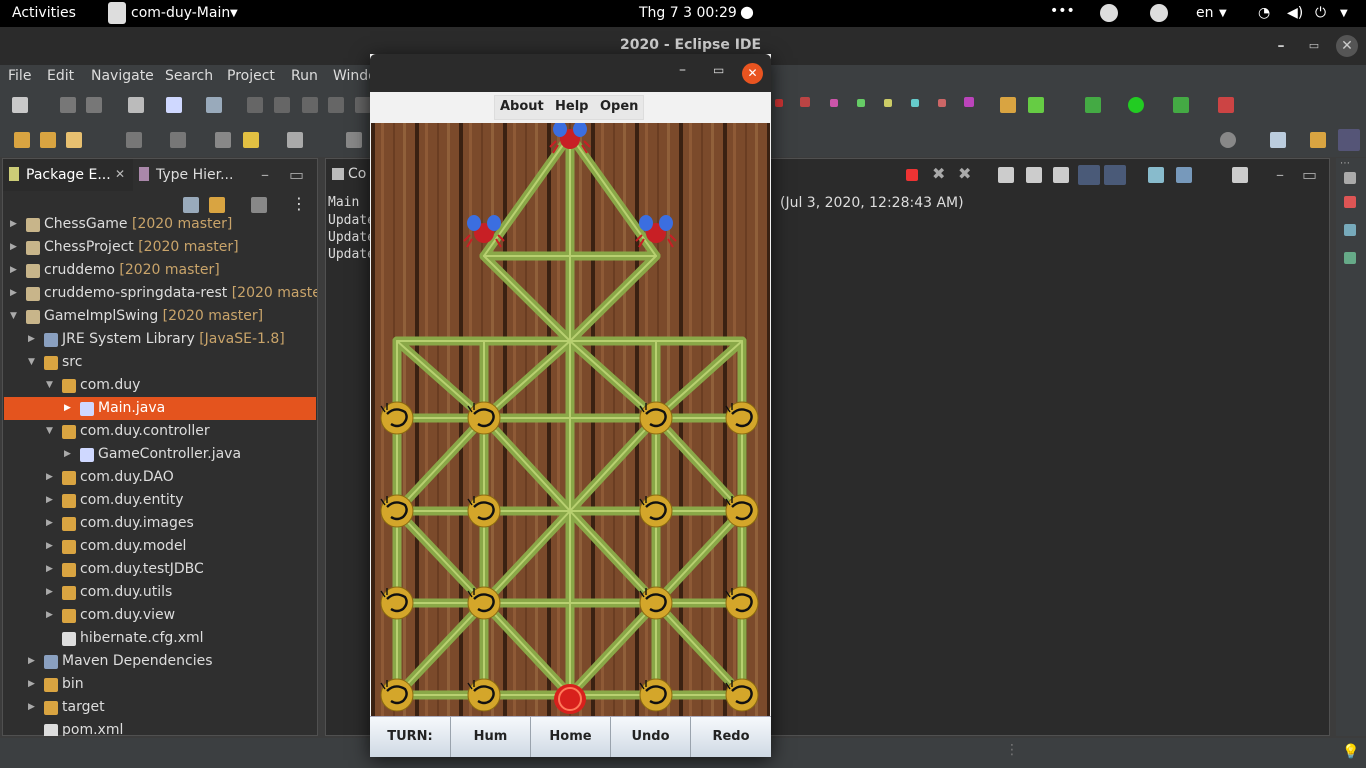 This screenshot has width=1366, height=768. Describe the element at coordinates (1320, 13) in the screenshot. I see `power-icon: ⏻` at that location.